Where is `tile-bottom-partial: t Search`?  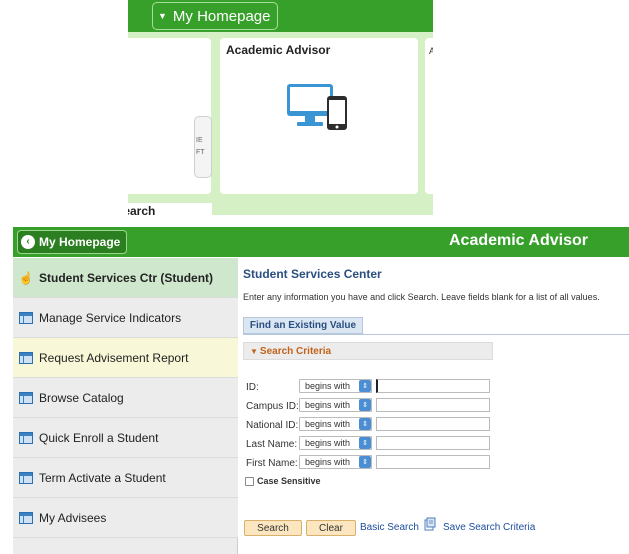 tile-bottom-partial: t Search is located at coordinates (170, 209).